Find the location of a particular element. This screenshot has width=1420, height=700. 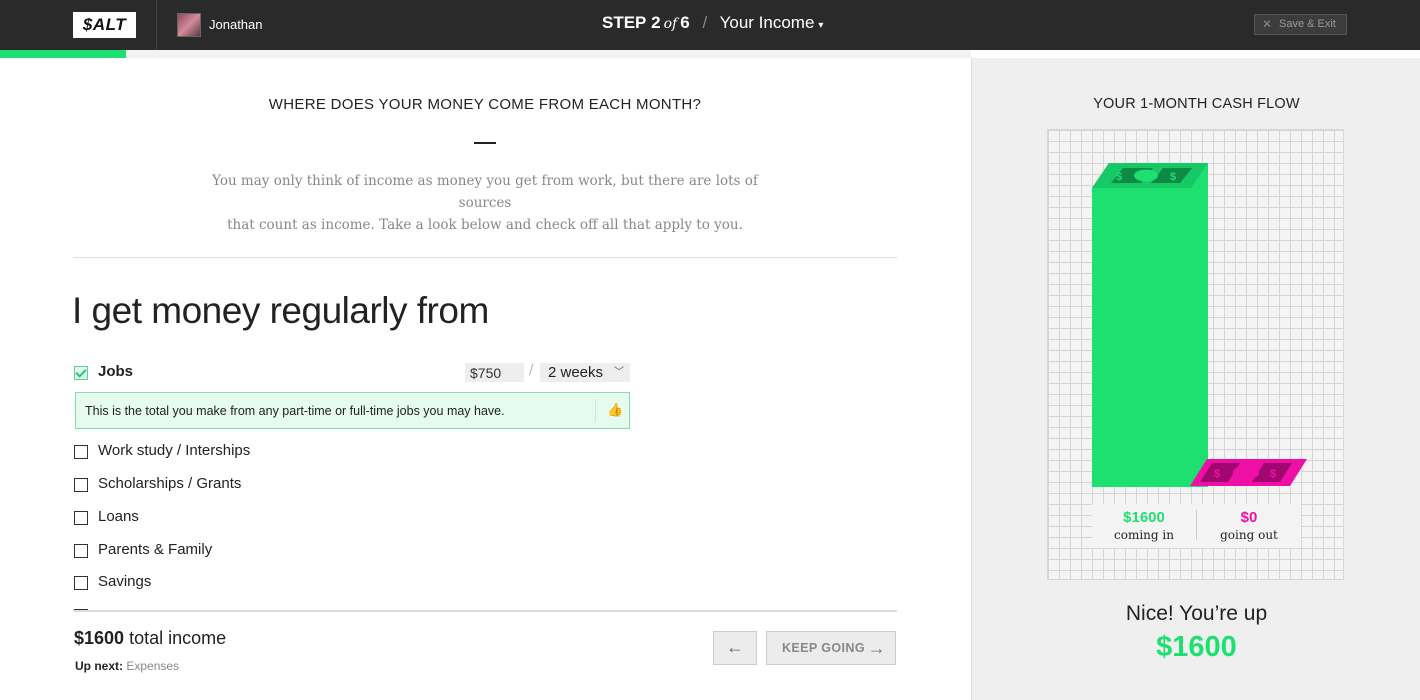

loans-label: Loans is located at coordinates (118, 516).